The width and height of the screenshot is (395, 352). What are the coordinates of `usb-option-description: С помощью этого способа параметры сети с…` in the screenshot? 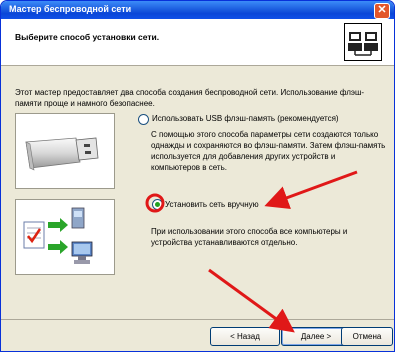 It's located at (268, 151).